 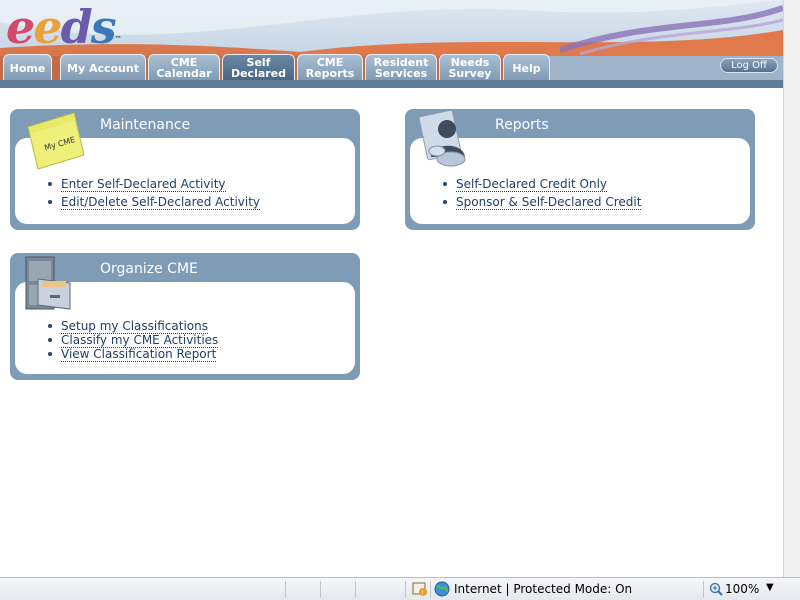 I want to click on zoom-icon, so click(x=716, y=590).